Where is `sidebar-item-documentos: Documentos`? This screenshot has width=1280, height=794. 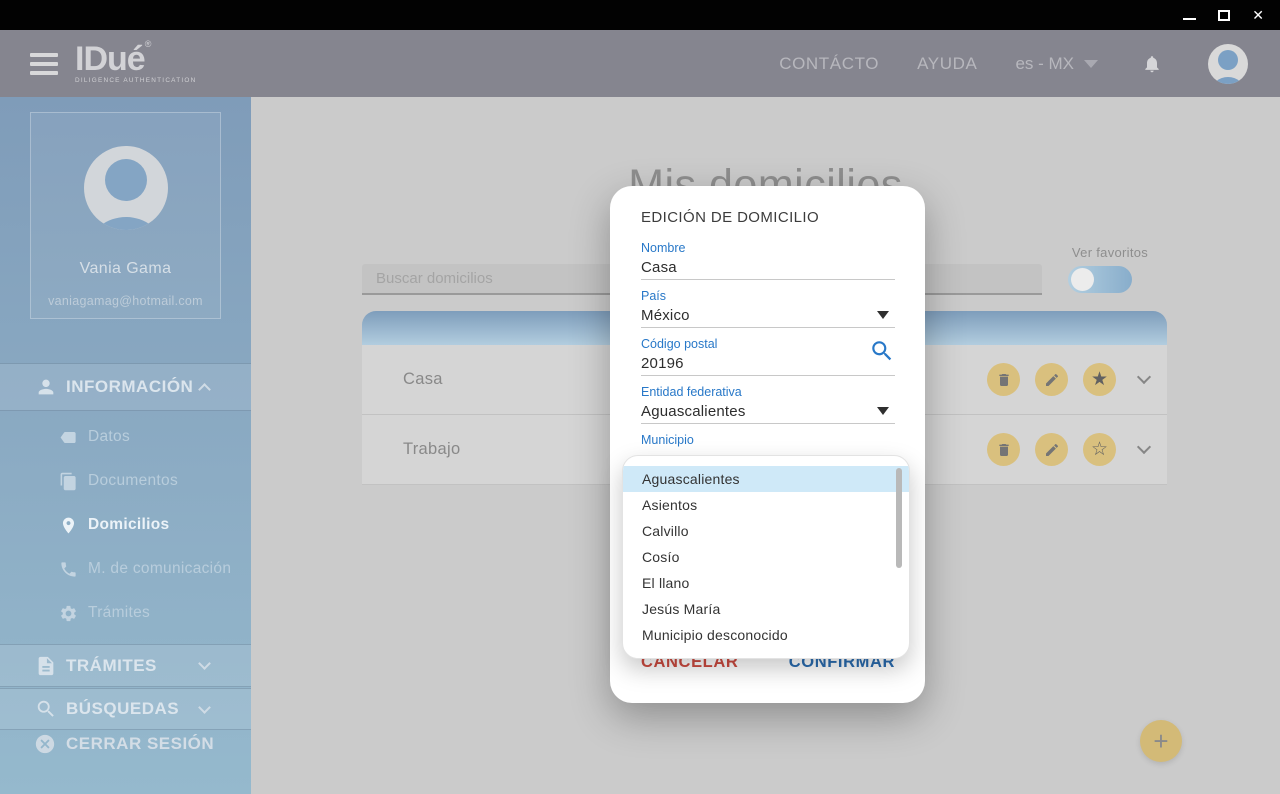
sidebar-item-documentos: Documentos is located at coordinates (125, 481).